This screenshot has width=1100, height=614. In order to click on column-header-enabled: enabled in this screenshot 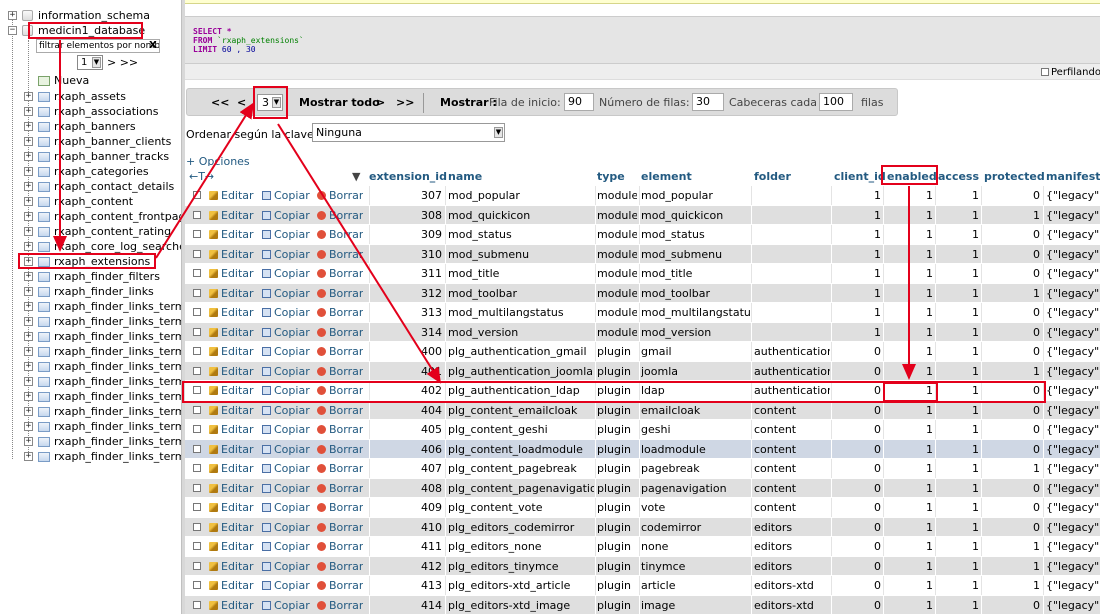, I will do `click(912, 176)`.